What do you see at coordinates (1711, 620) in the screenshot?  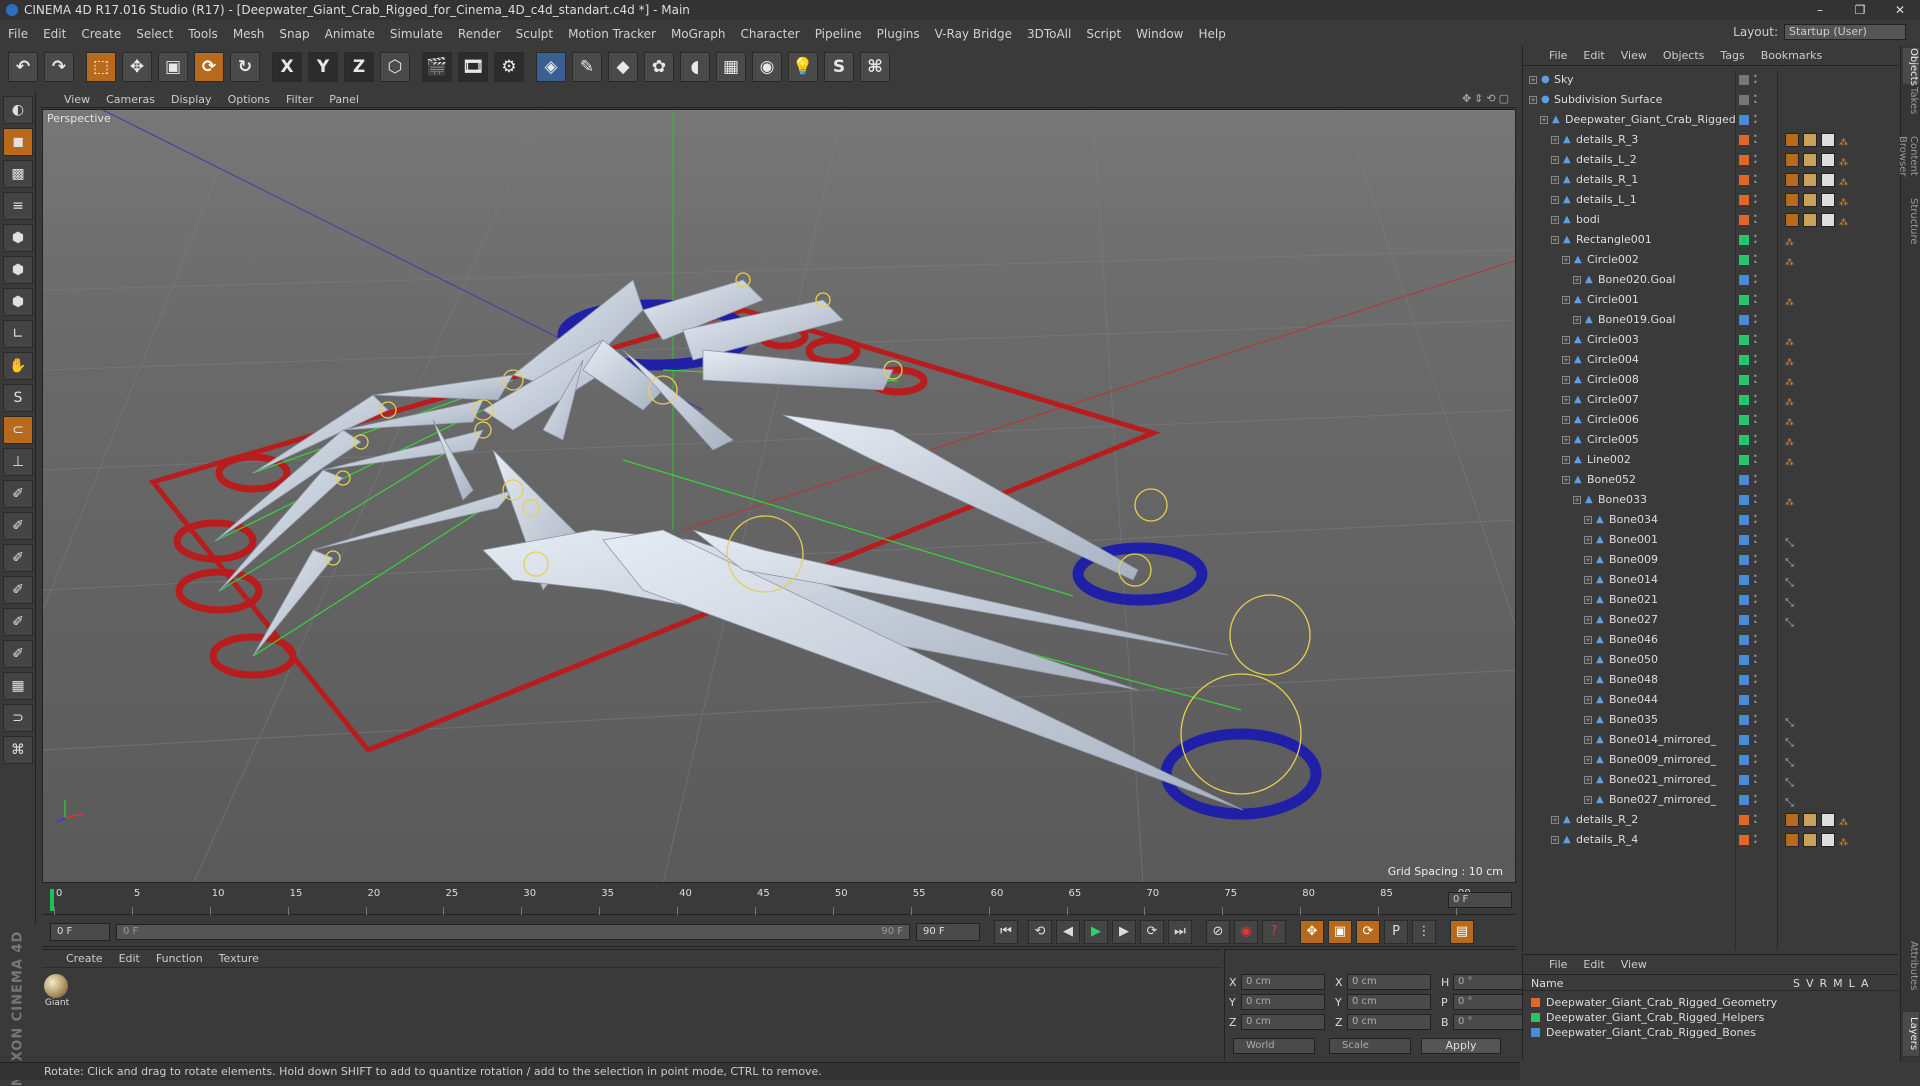 I see `object-row: + ▲ Bone027 • • ⤡` at bounding box center [1711, 620].